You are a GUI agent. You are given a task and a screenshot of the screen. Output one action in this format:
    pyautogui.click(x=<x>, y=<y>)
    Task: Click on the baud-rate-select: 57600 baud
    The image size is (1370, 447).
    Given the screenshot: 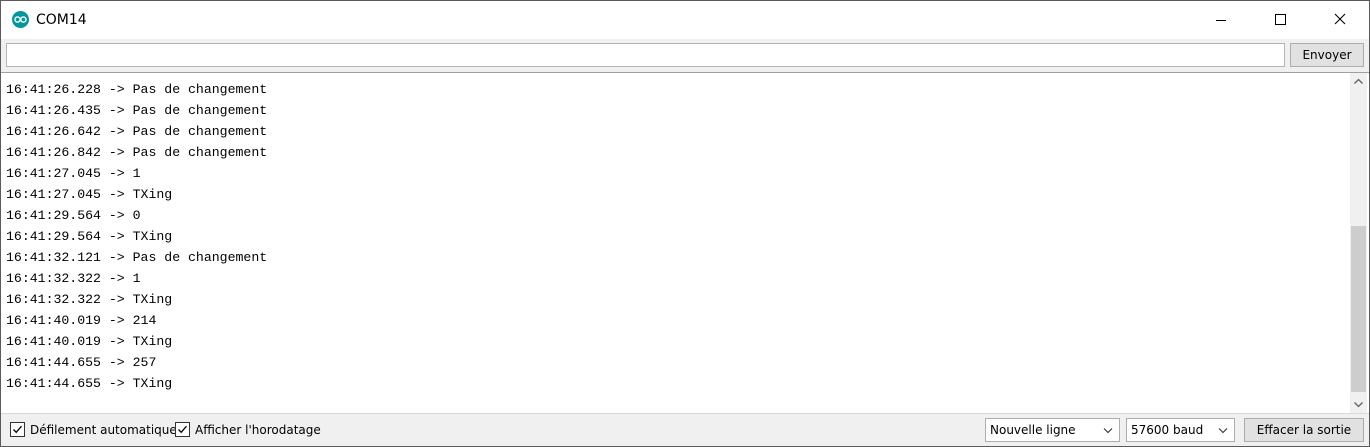 What is the action you would take?
    pyautogui.click(x=1180, y=430)
    